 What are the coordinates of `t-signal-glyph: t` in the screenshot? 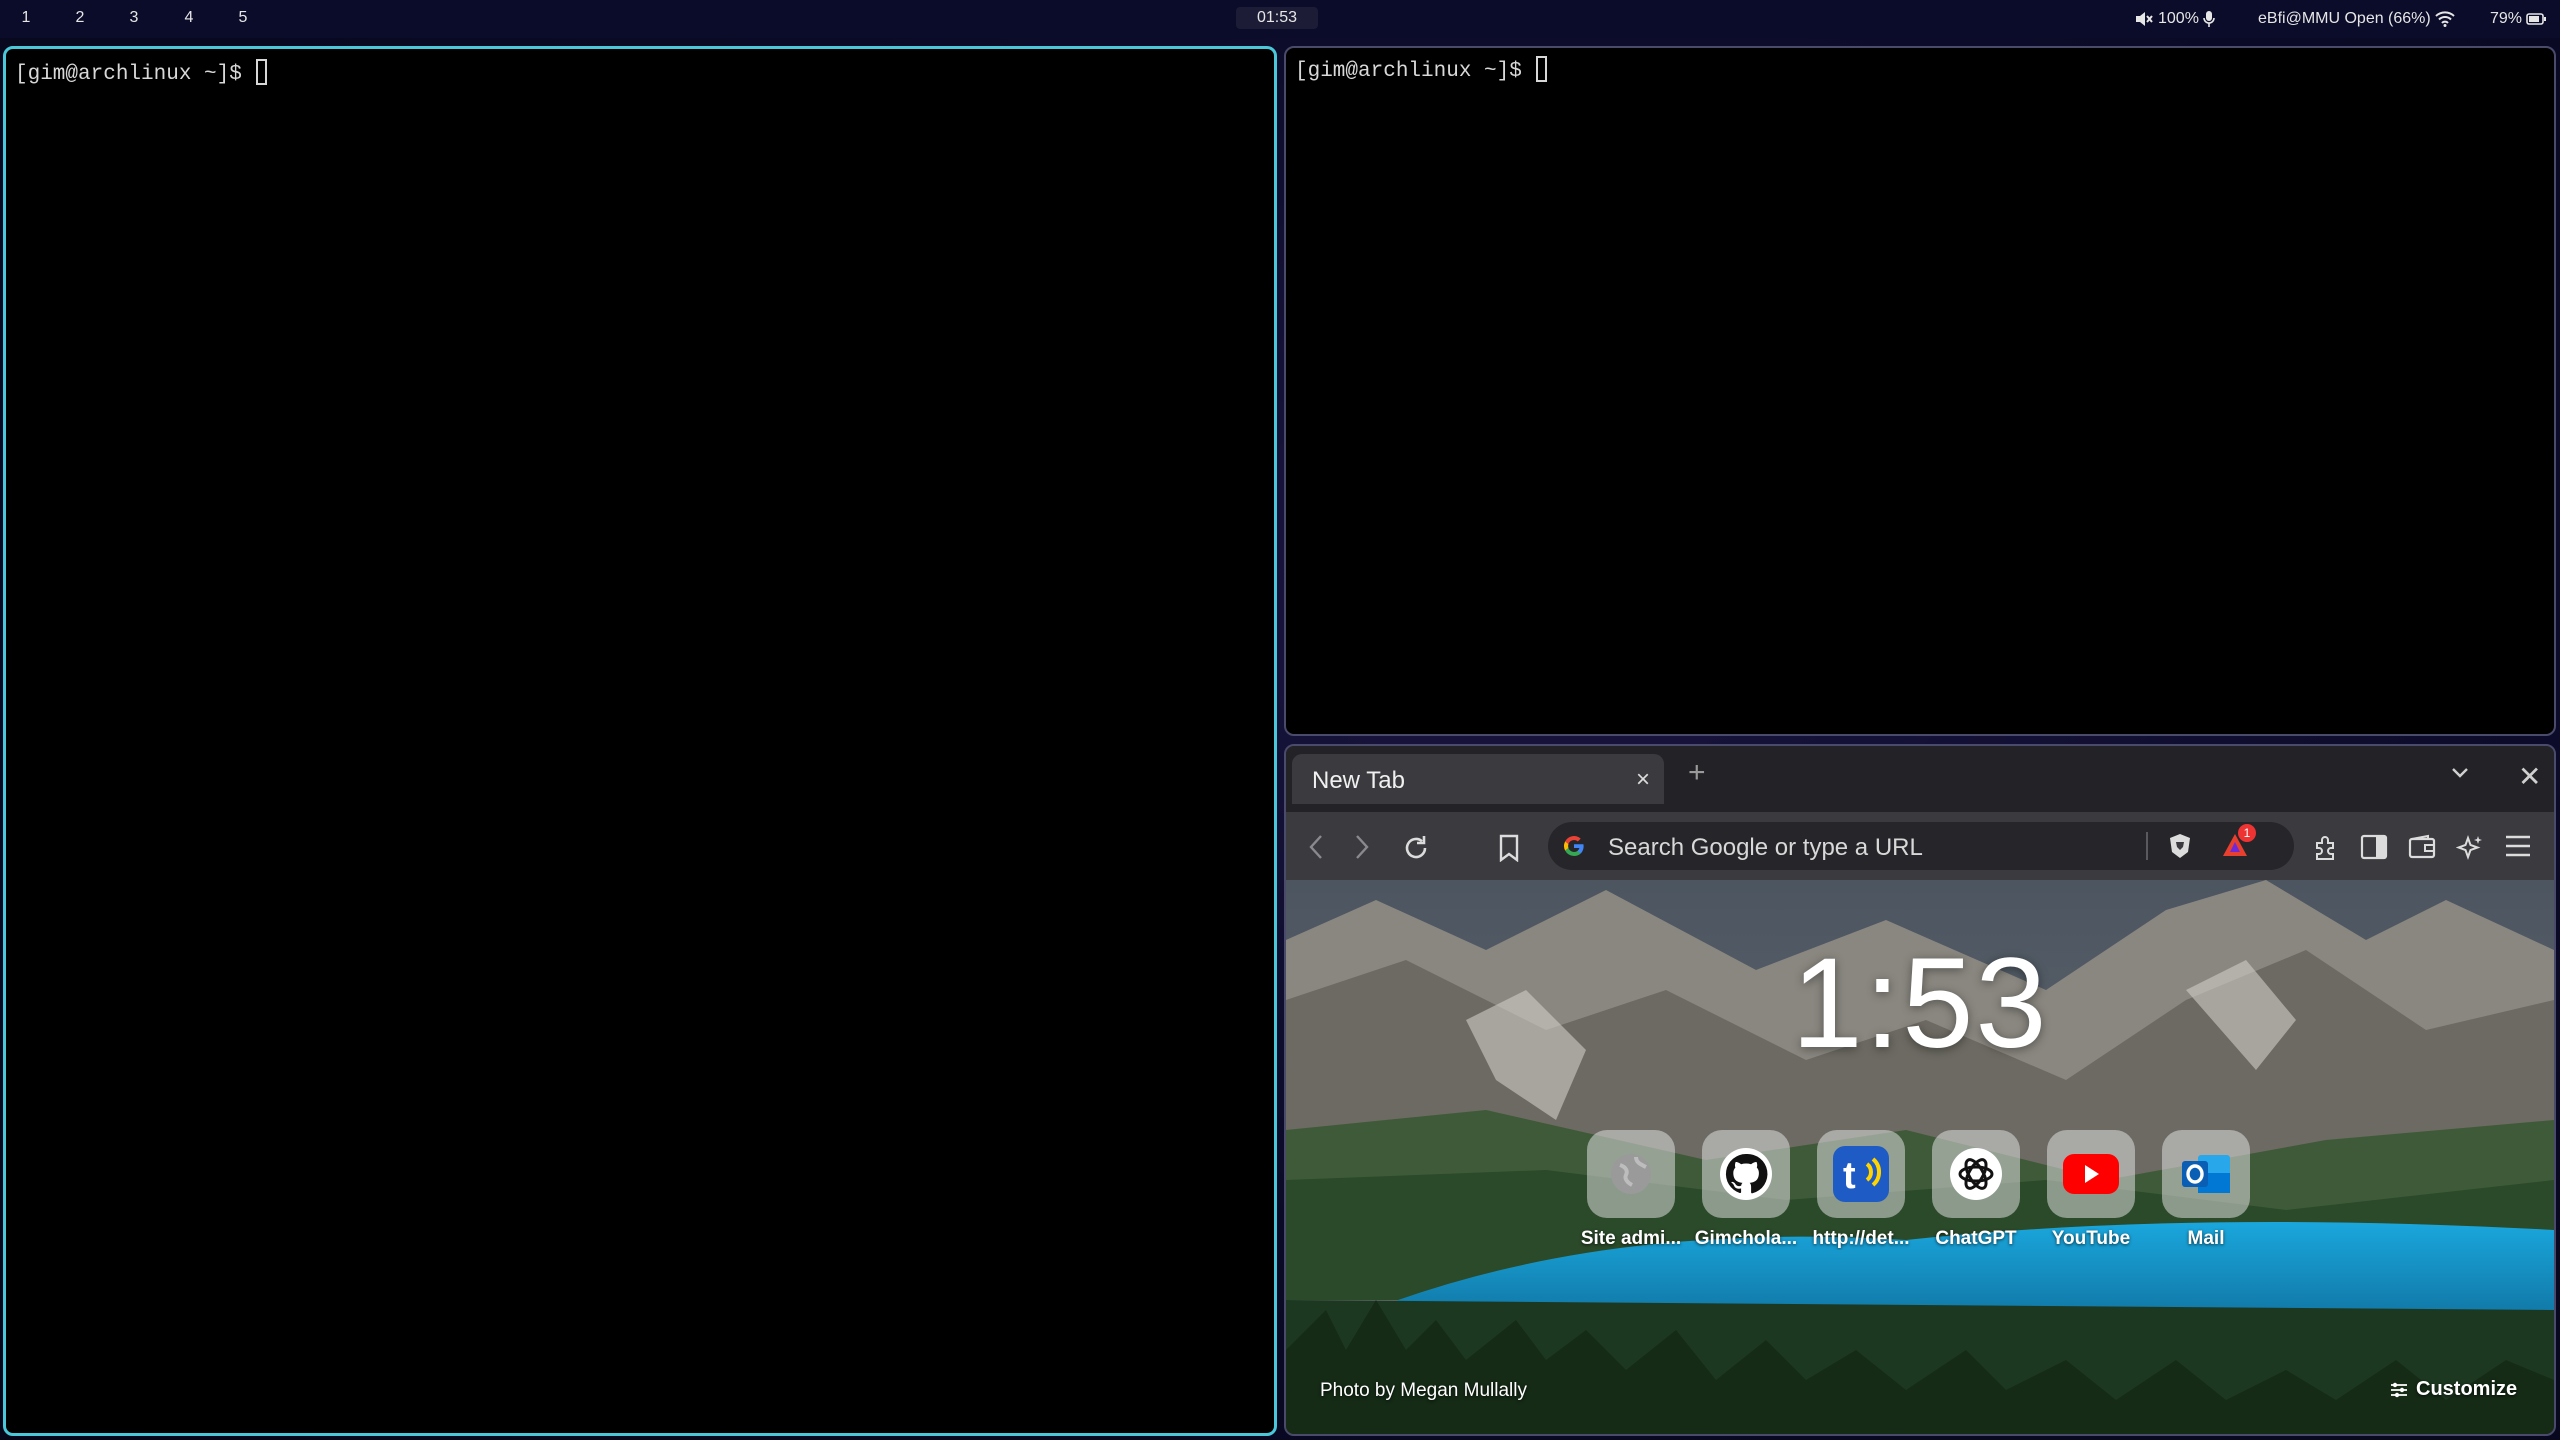 It's located at (1861, 1174).